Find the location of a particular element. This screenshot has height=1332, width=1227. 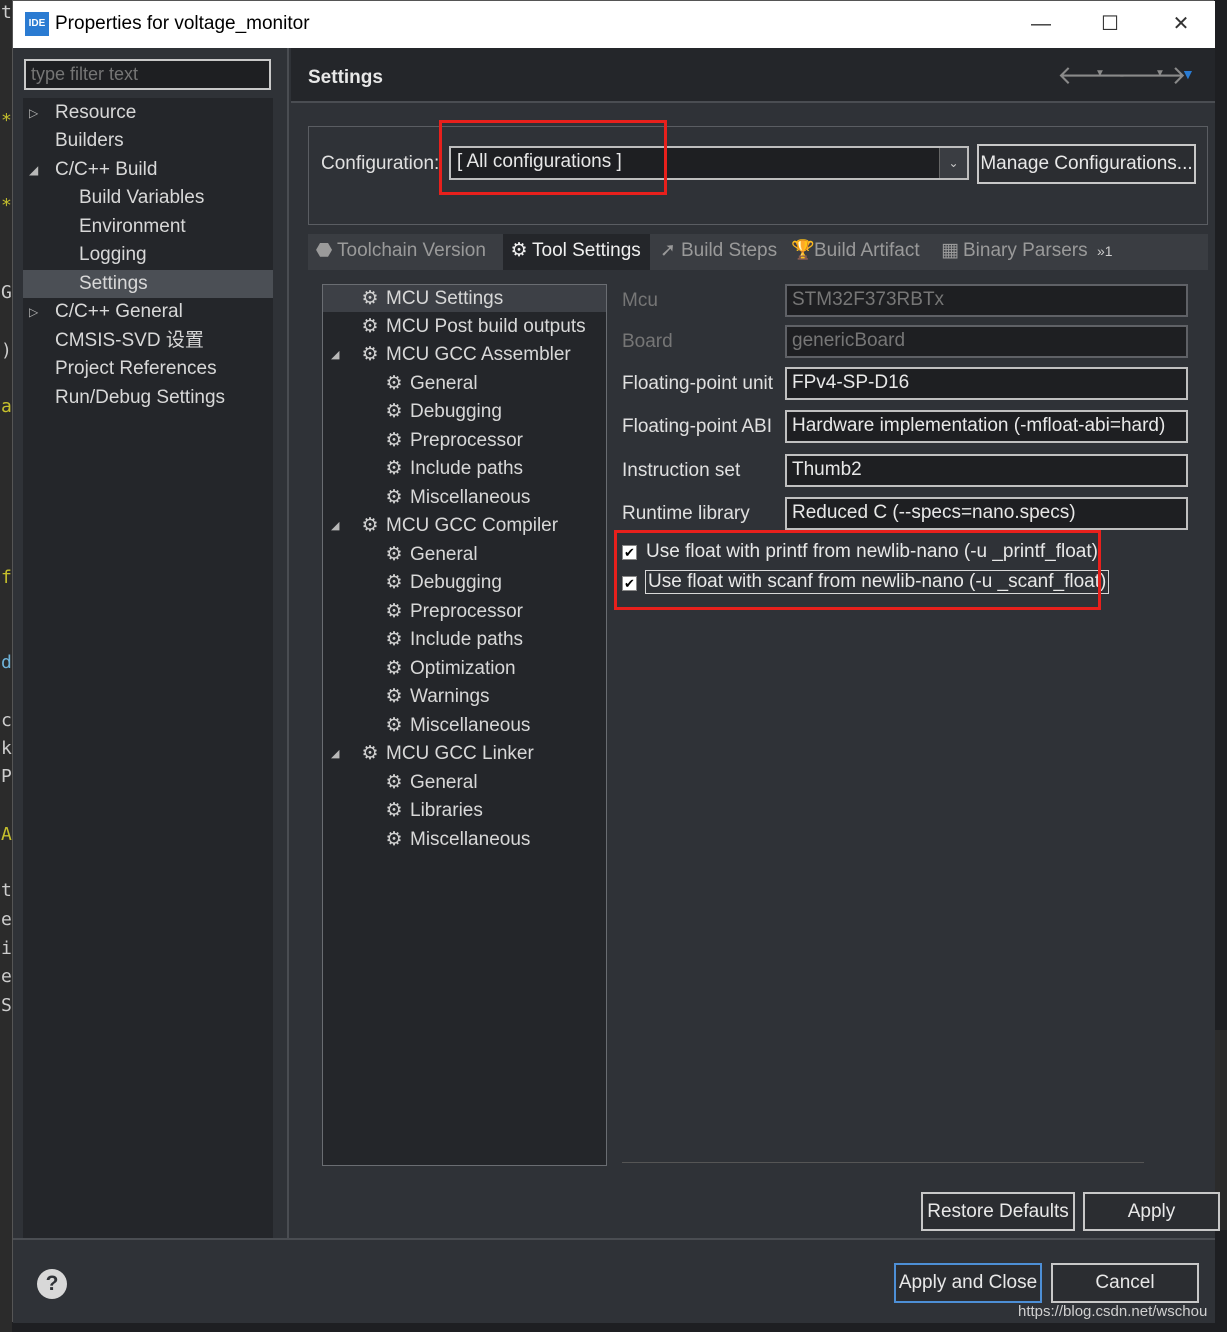

tree-item-asm-include-paths: ⚙ Include paths is located at coordinates (453, 468).